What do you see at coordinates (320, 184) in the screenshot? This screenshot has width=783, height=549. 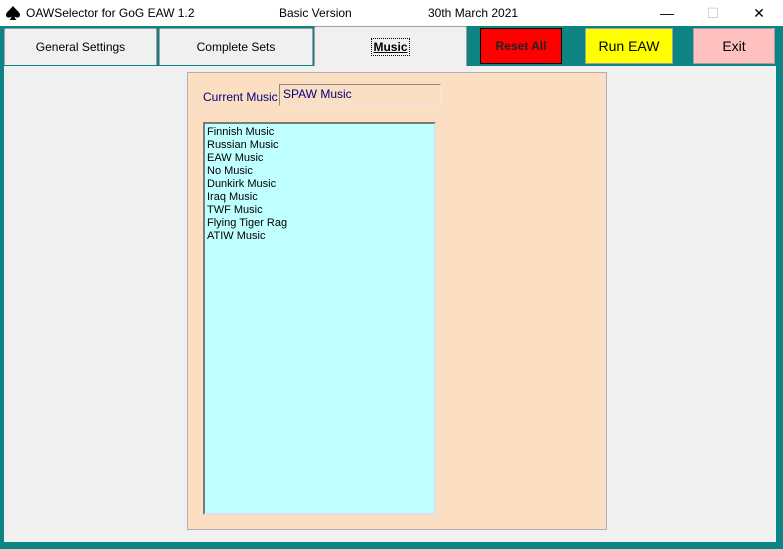 I see `list-item: Dunkirk Music` at bounding box center [320, 184].